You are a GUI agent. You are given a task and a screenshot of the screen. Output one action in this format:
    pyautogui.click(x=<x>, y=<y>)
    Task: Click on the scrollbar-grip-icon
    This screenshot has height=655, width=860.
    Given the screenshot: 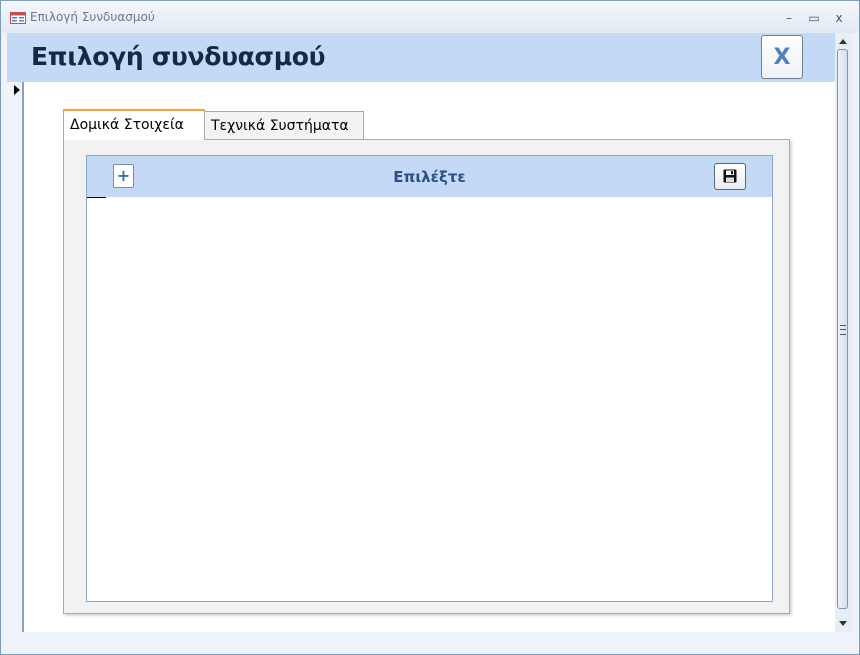 What is the action you would take?
    pyautogui.click(x=843, y=330)
    